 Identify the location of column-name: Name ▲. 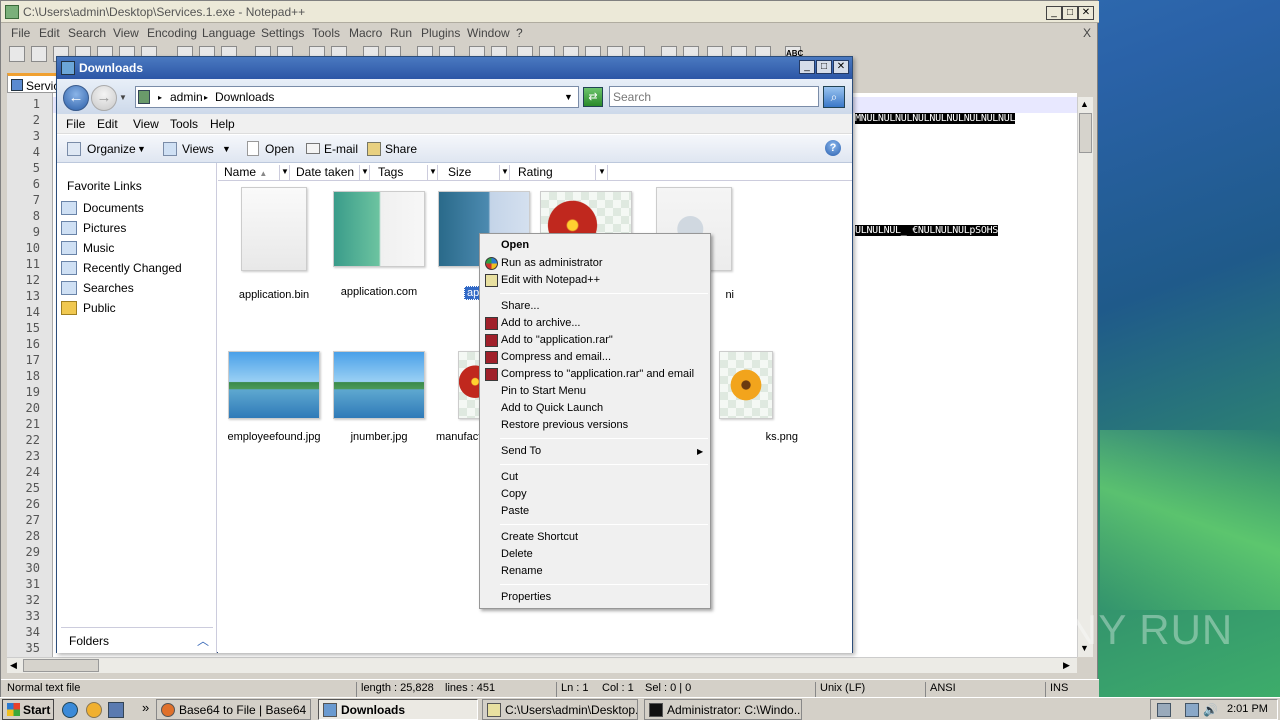
(250, 172).